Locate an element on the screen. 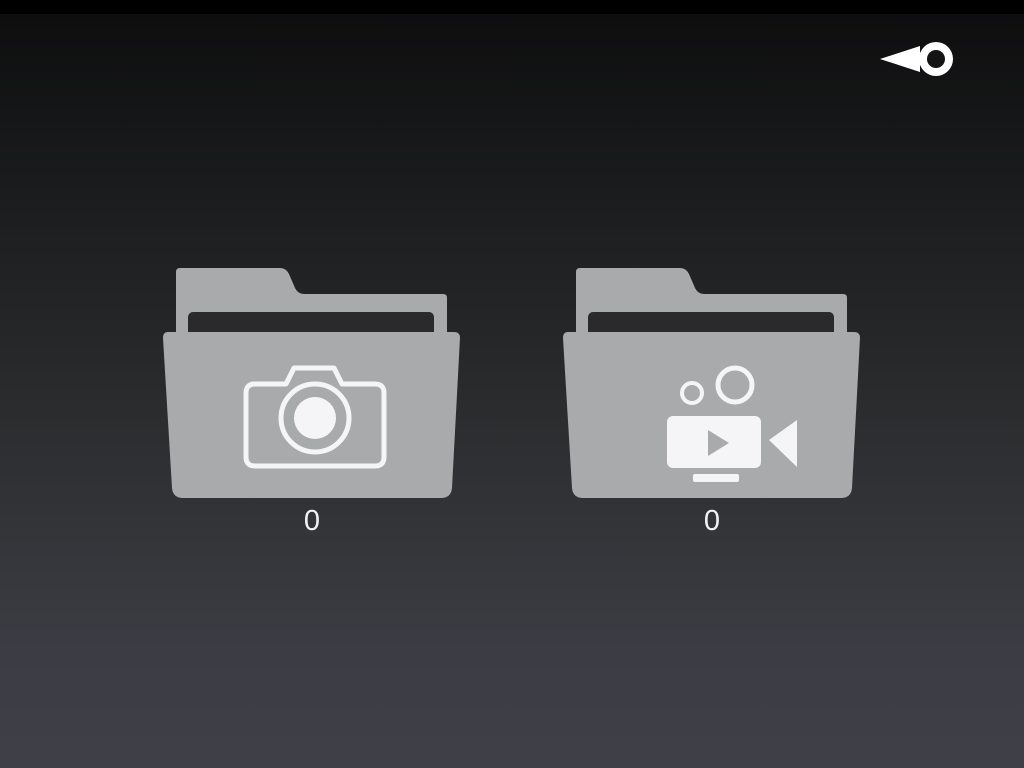 This screenshot has width=1024, height=768. photos-folder is located at coordinates (312, 382).